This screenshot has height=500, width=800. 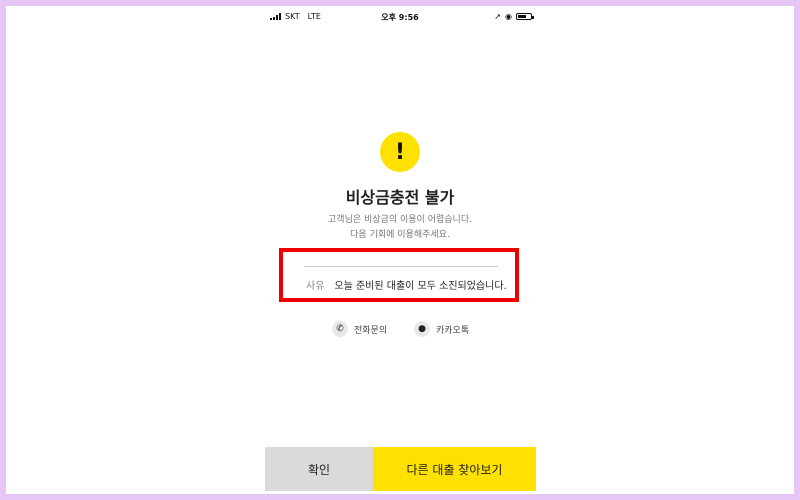 I want to click on reason-row: 사유 오늘 준비된 대출이 모두 소진되었습니다., so click(x=406, y=284).